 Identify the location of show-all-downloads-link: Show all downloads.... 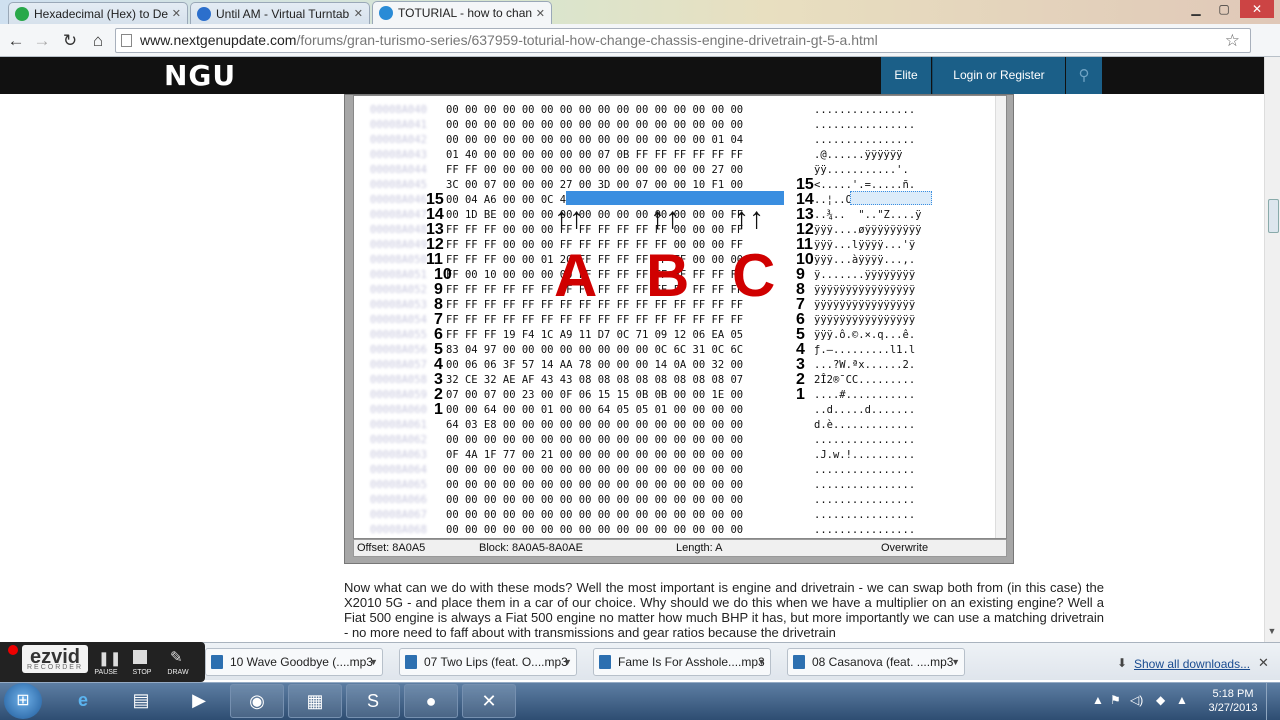
(1192, 664).